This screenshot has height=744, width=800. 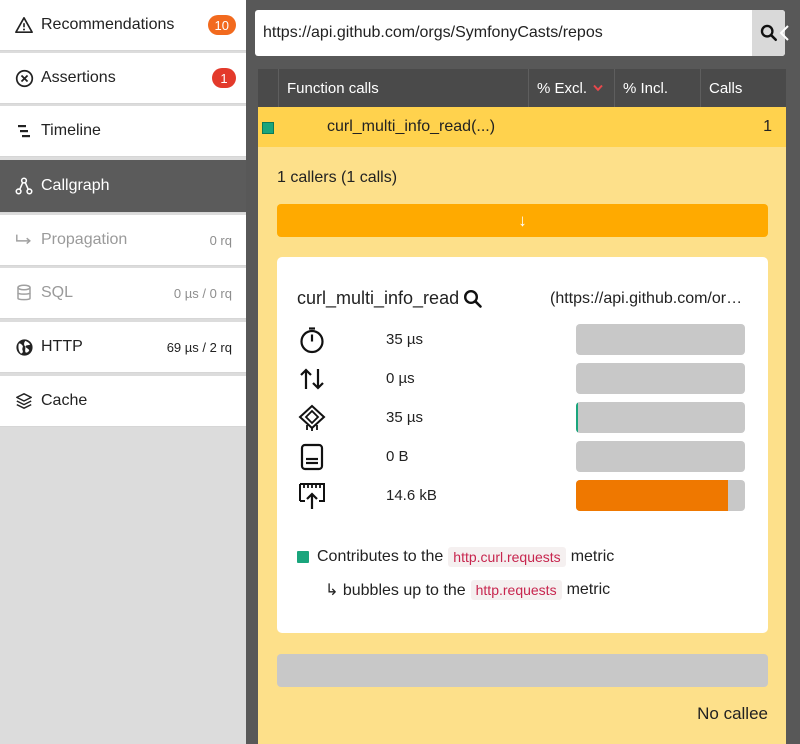 I want to click on sidebar-item-timeline: Timeline, so click(x=123, y=131).